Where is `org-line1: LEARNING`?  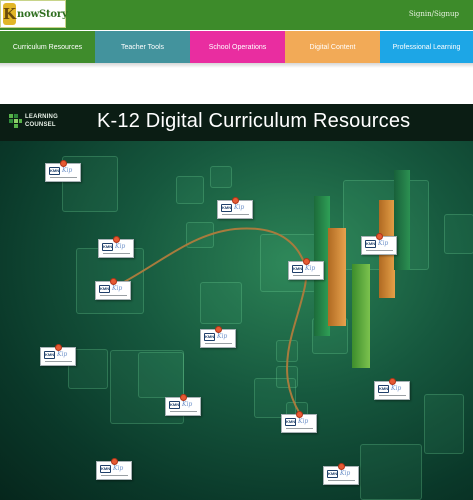 org-line1: LEARNING is located at coordinates (41, 117).